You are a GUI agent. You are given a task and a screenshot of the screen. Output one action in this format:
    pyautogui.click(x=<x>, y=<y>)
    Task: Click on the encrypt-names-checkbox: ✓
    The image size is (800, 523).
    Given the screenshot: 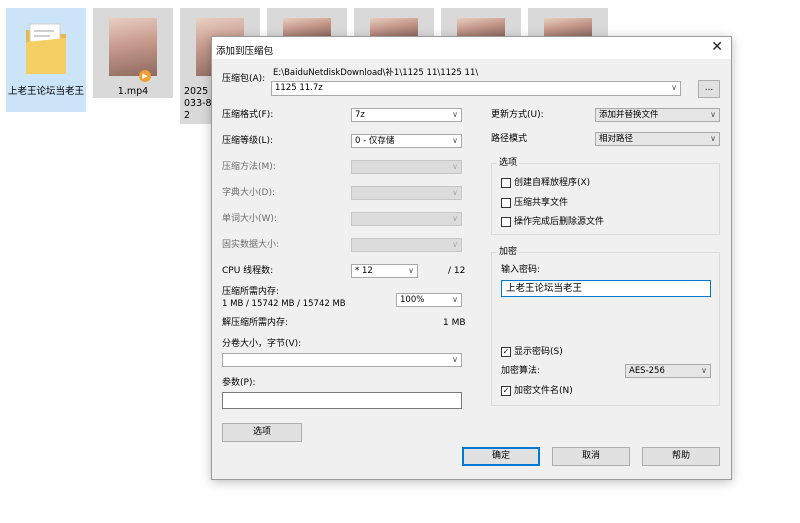 What is the action you would take?
    pyautogui.click(x=506, y=391)
    